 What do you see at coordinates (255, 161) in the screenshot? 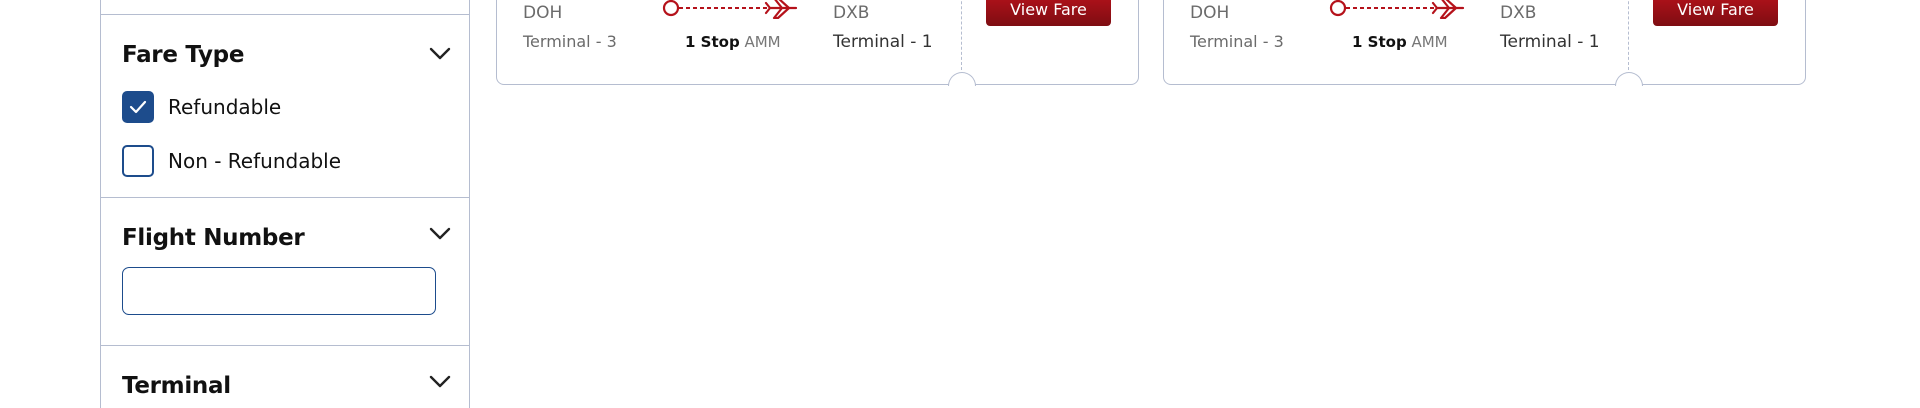
I see `non-refundable-label: Non - Refundable` at bounding box center [255, 161].